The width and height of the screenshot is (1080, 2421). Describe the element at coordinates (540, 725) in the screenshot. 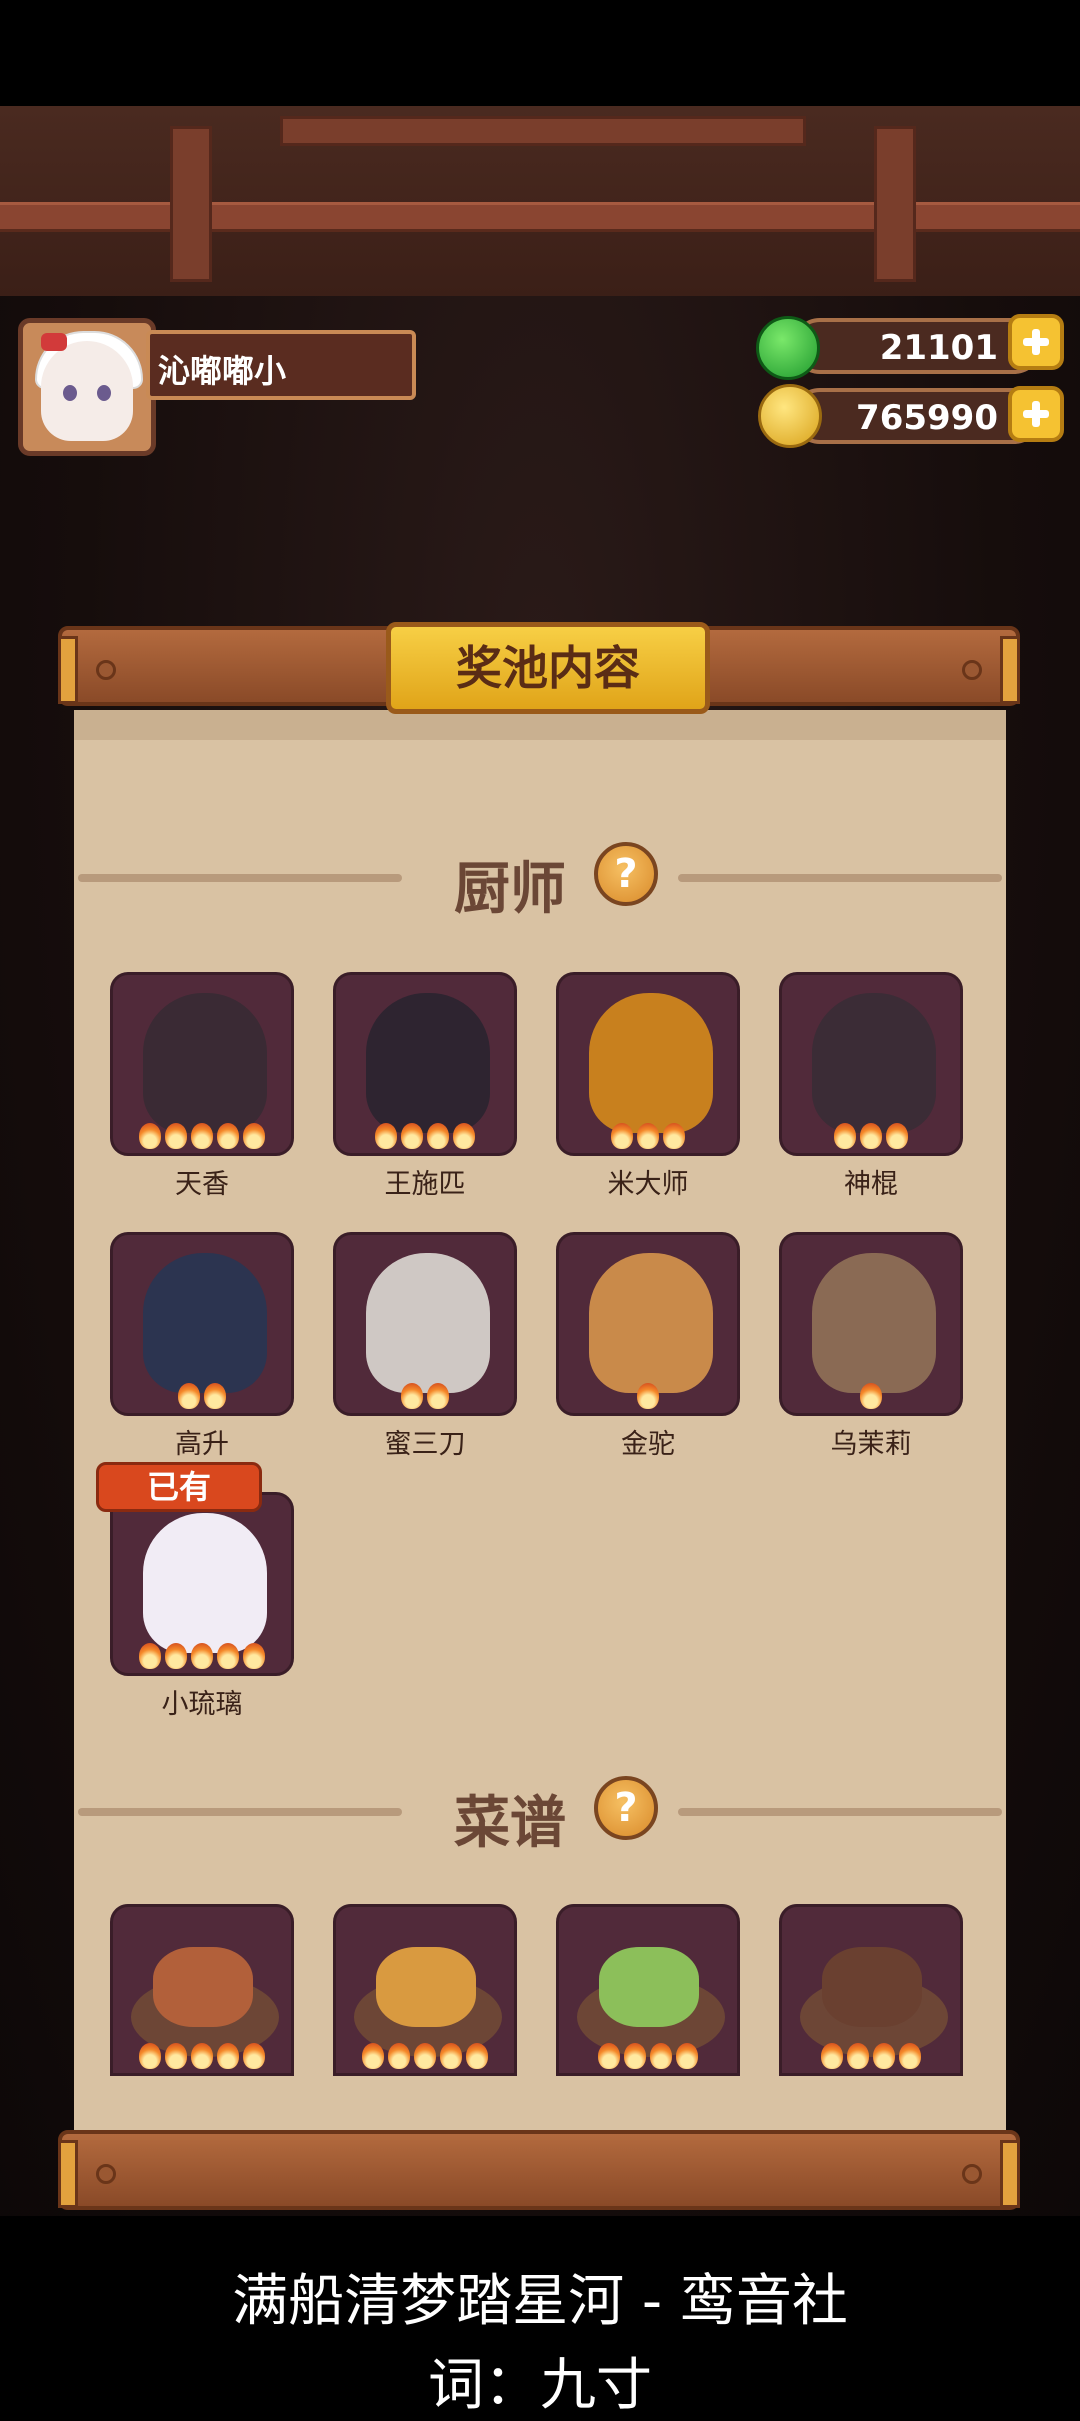

I see `paper-shade` at that location.